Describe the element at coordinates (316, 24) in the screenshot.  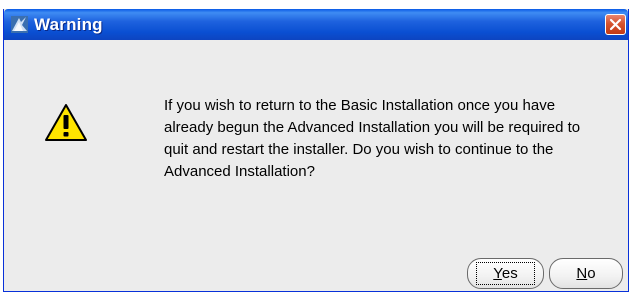
I see `title-bar: Warning` at that location.